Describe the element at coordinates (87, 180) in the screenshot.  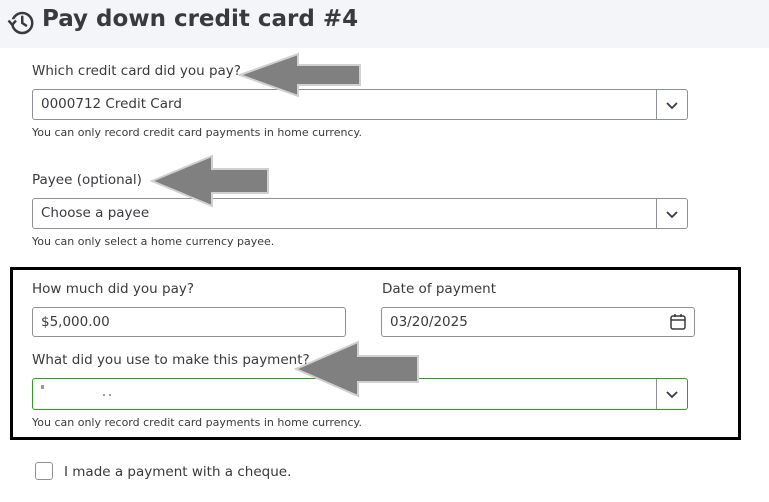
I see `payee-label: Payee (optional)` at that location.